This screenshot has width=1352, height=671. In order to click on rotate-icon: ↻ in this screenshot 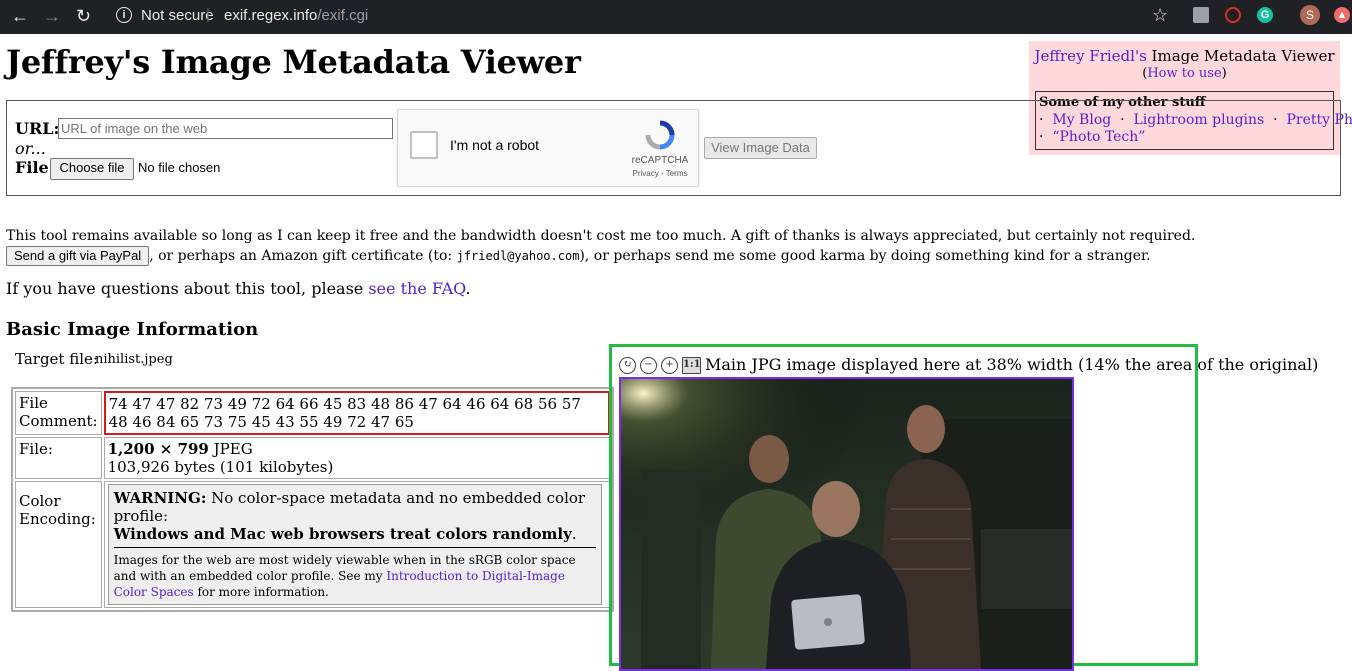, I will do `click(627, 365)`.